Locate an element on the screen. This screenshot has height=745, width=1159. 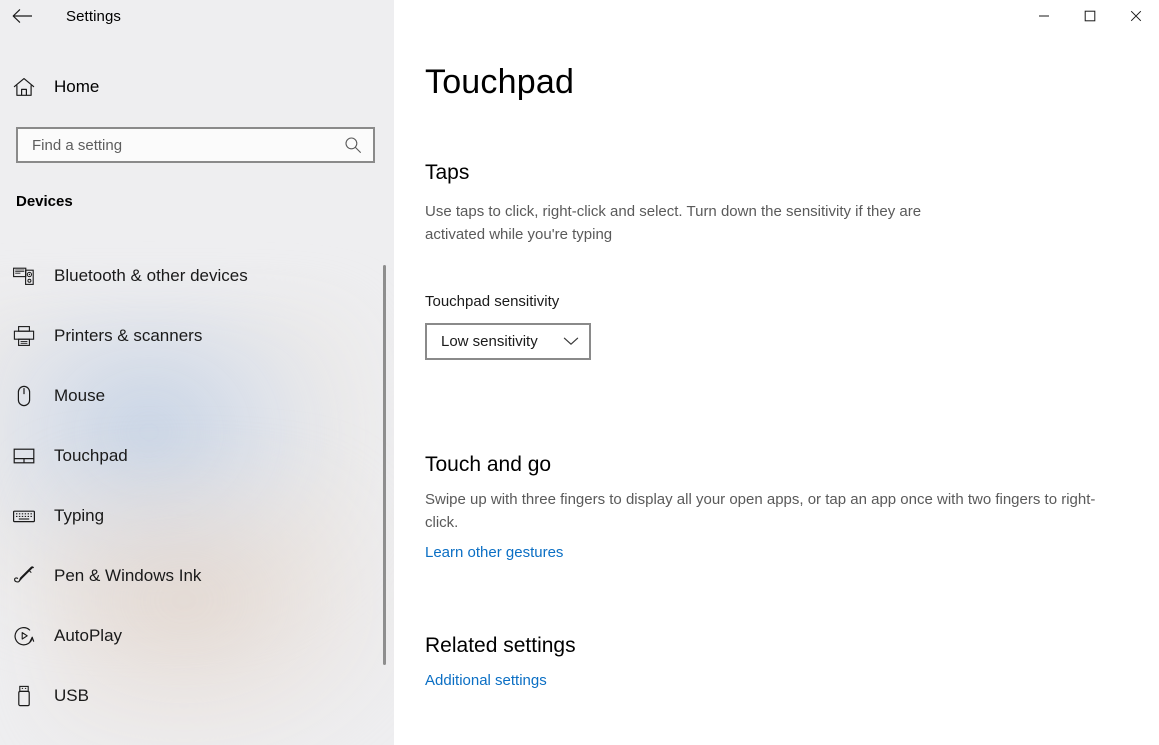
sidebar-scrollbar is located at coordinates (385, 388).